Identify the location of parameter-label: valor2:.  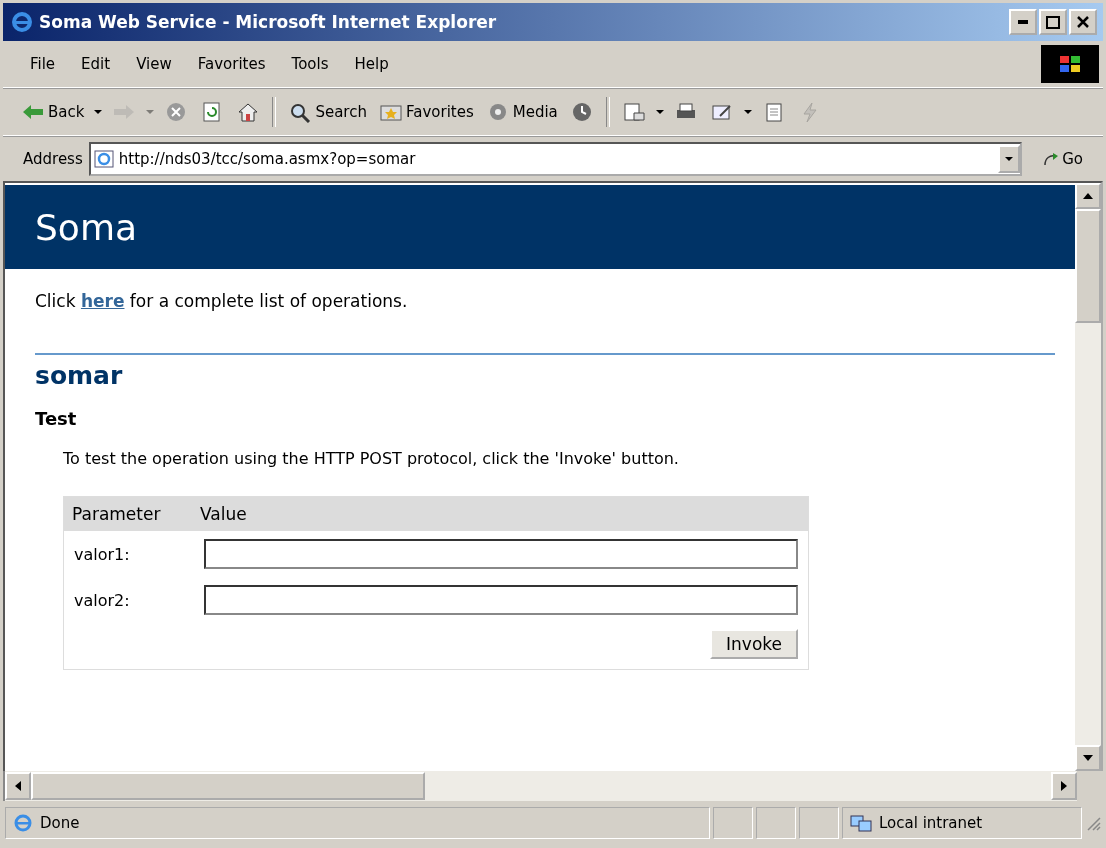
(102, 600).